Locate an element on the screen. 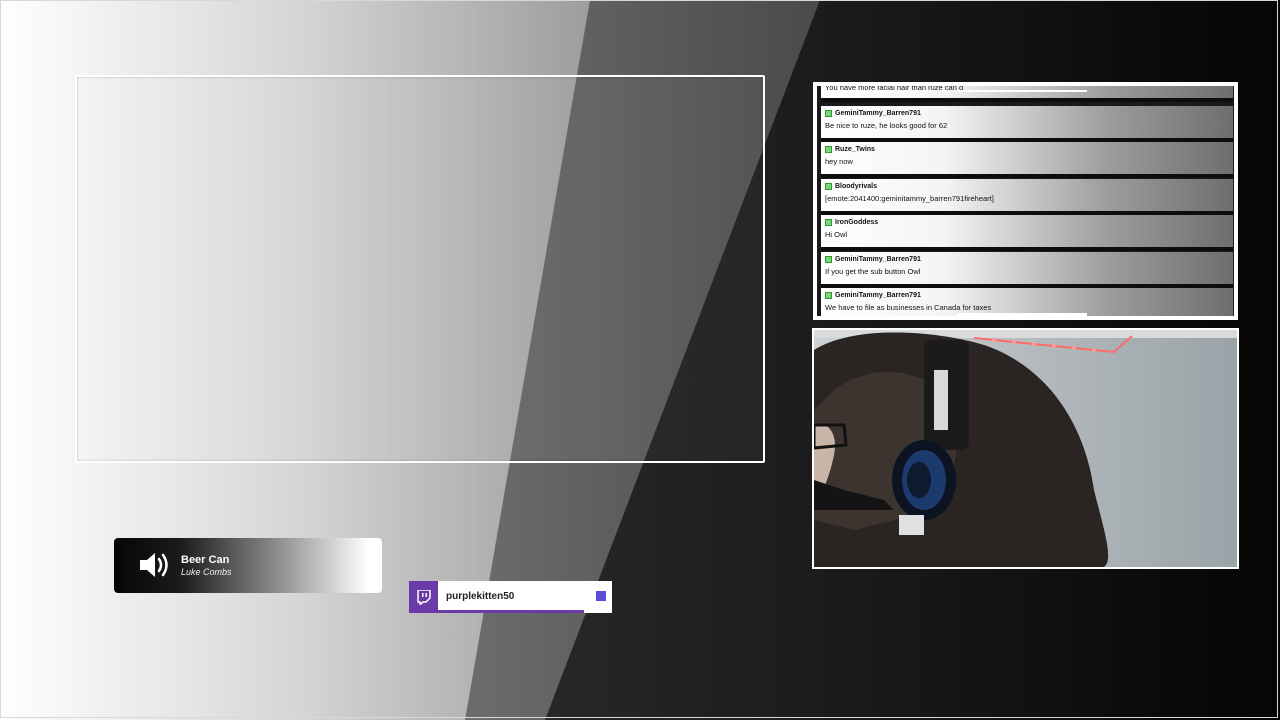 The height and width of the screenshot is (720, 1280). chat-message-text: Be nice to ruze, he looks good for 62 is located at coordinates (886, 125).